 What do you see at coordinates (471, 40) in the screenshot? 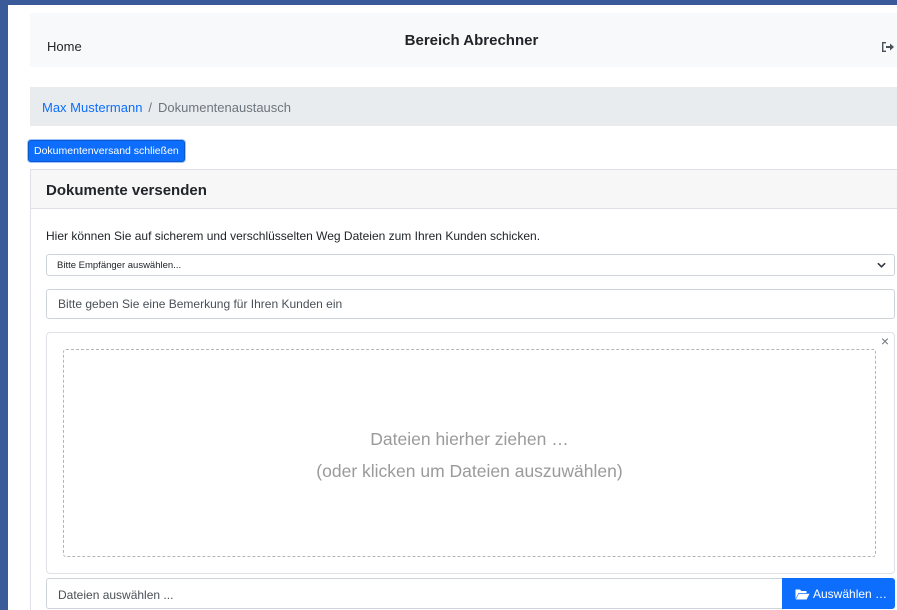
I see `app-title: Bereich Abrechner` at bounding box center [471, 40].